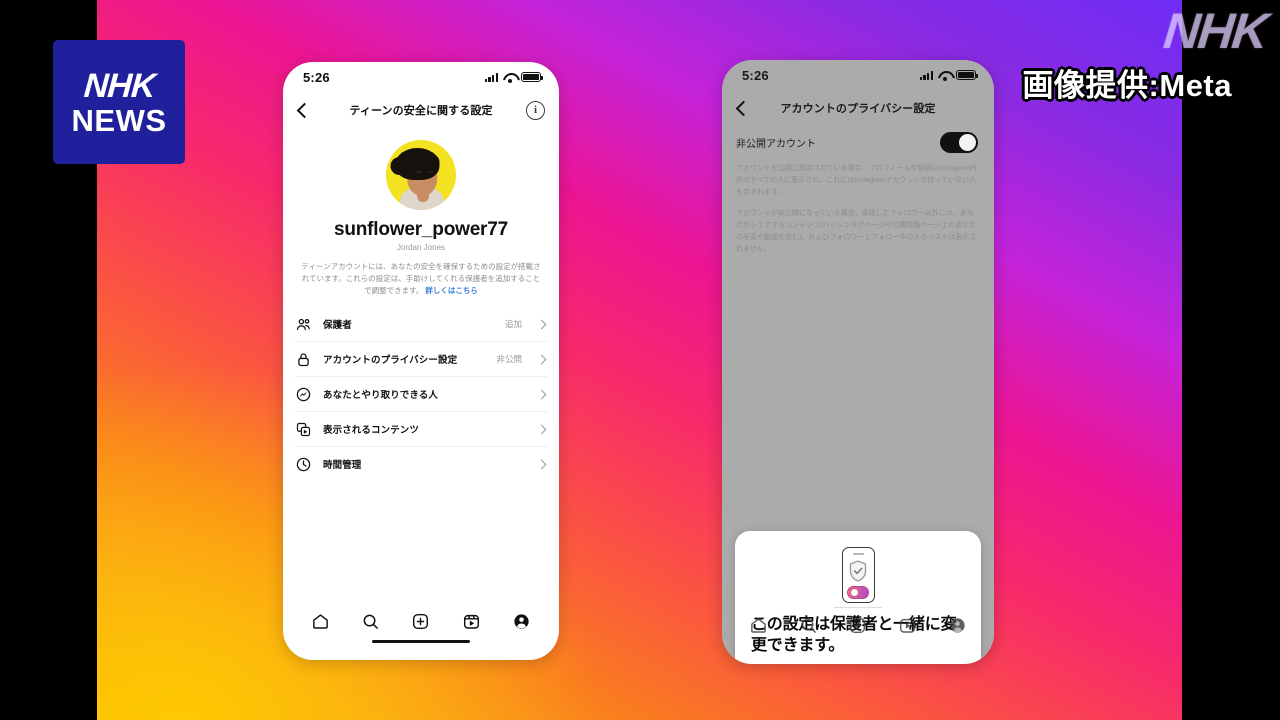  Describe the element at coordinates (119, 120) in the screenshot. I see `nhk-logo-line2: NEWS` at that location.